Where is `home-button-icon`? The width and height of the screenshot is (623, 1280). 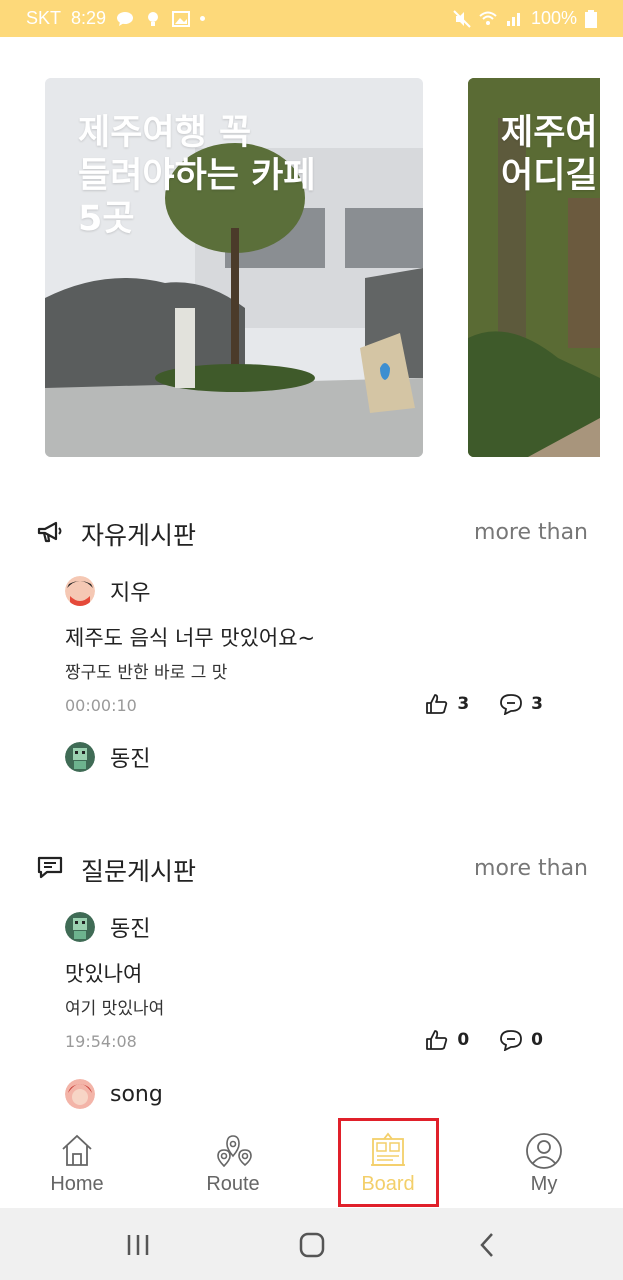 home-button-icon is located at coordinates (312, 1245).